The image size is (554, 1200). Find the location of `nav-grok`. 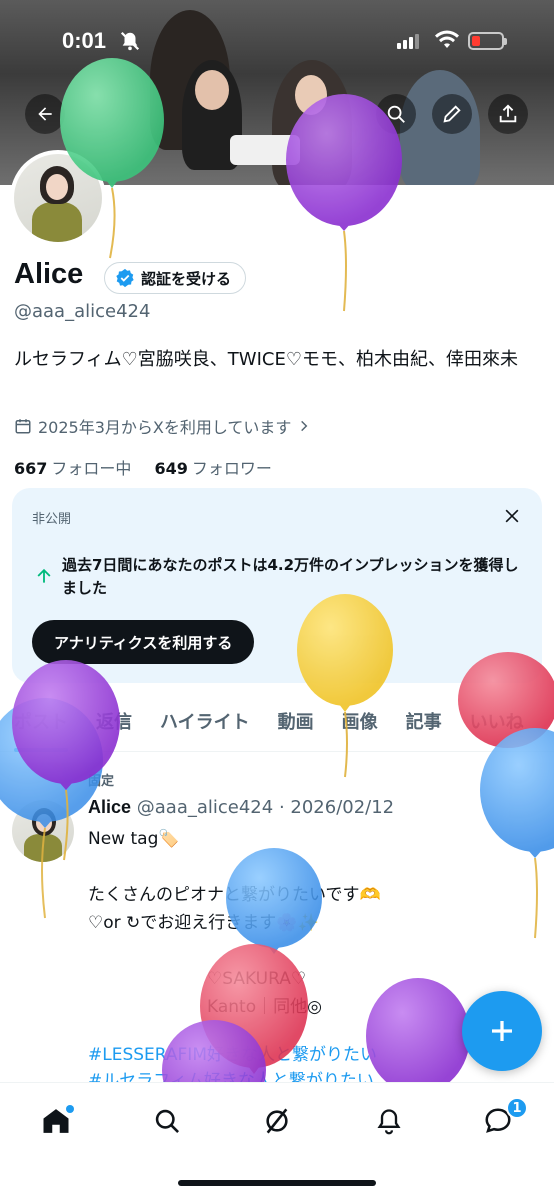

nav-grok is located at coordinates (277, 1121).